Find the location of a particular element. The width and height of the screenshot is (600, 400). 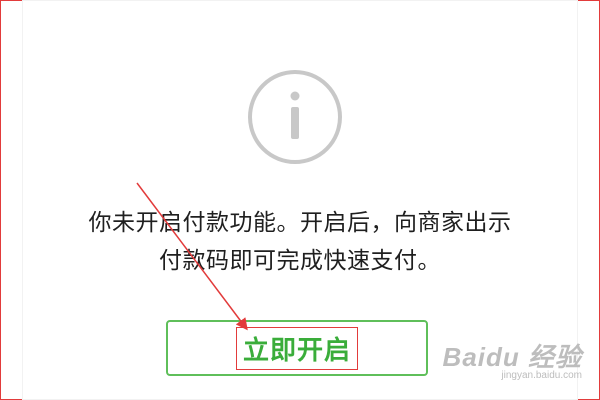

watermark-logo: Baidu 经验 is located at coordinates (512, 357).